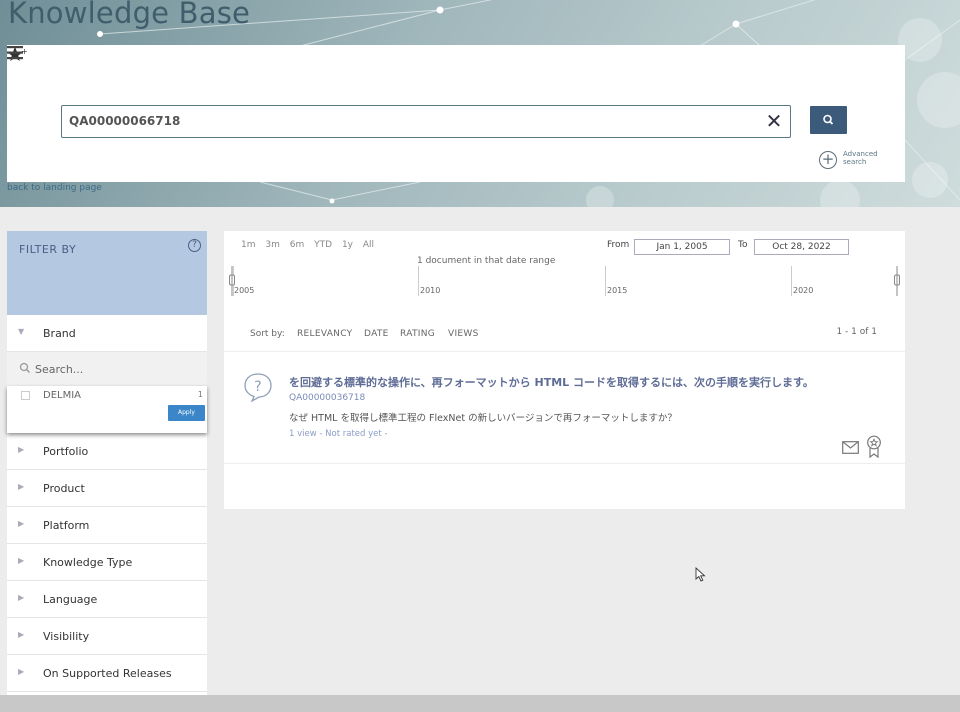 Image resolution: width=960 pixels, height=712 pixels. What do you see at coordinates (125, 121) in the screenshot?
I see `search-input-value: QA00000066718` at bounding box center [125, 121].